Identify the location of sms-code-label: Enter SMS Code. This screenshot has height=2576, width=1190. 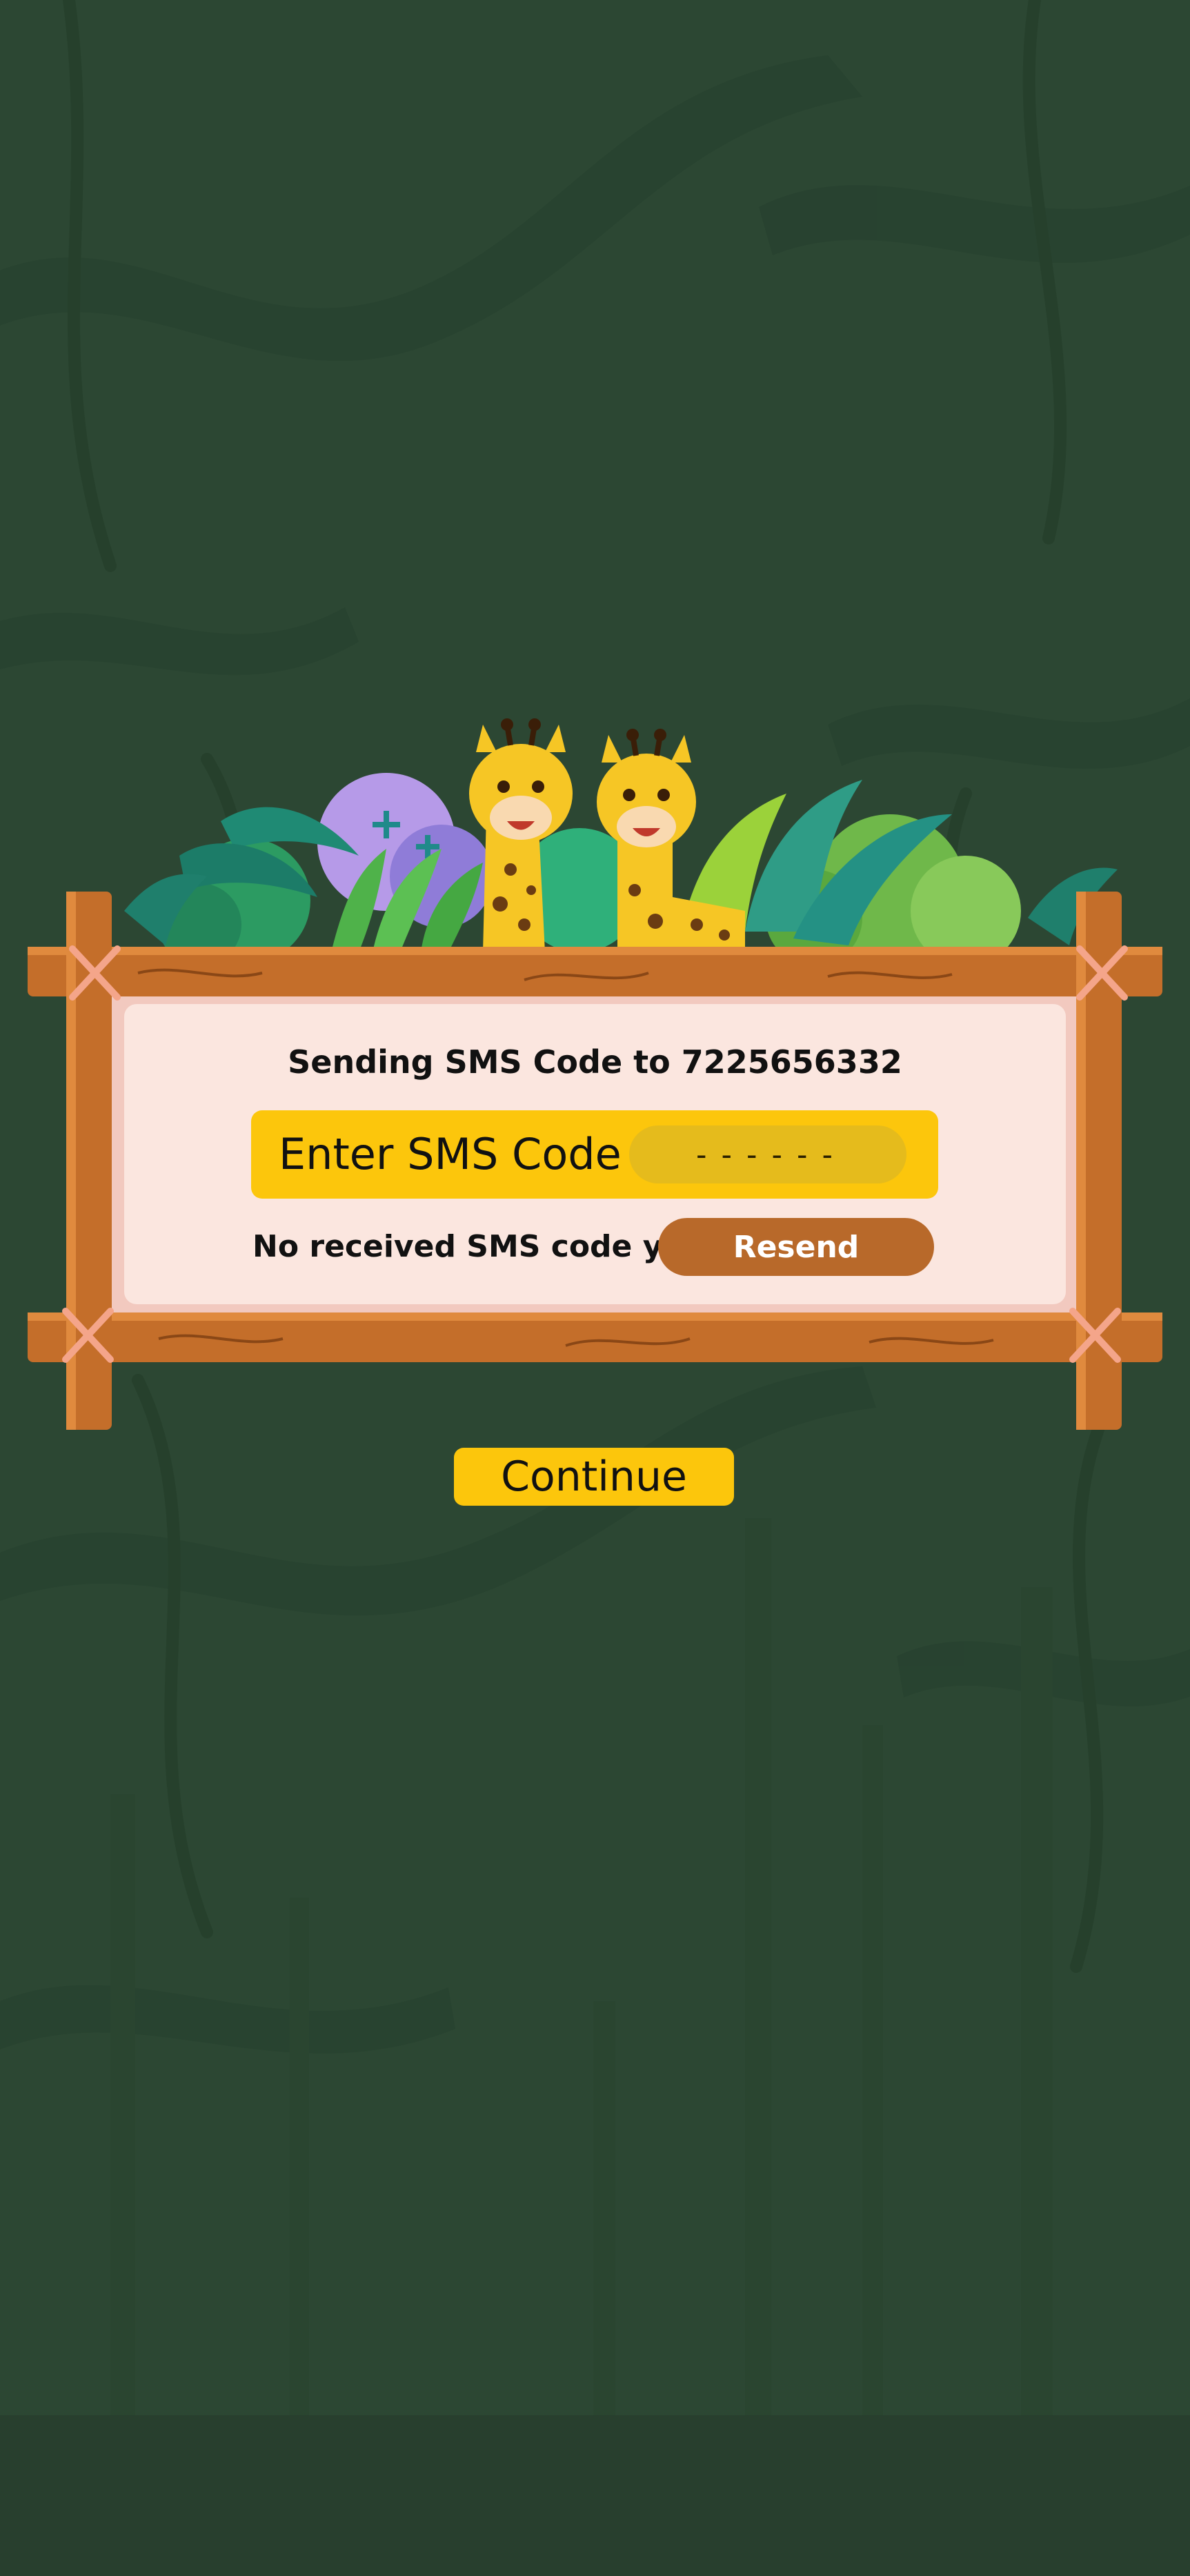
(450, 1154).